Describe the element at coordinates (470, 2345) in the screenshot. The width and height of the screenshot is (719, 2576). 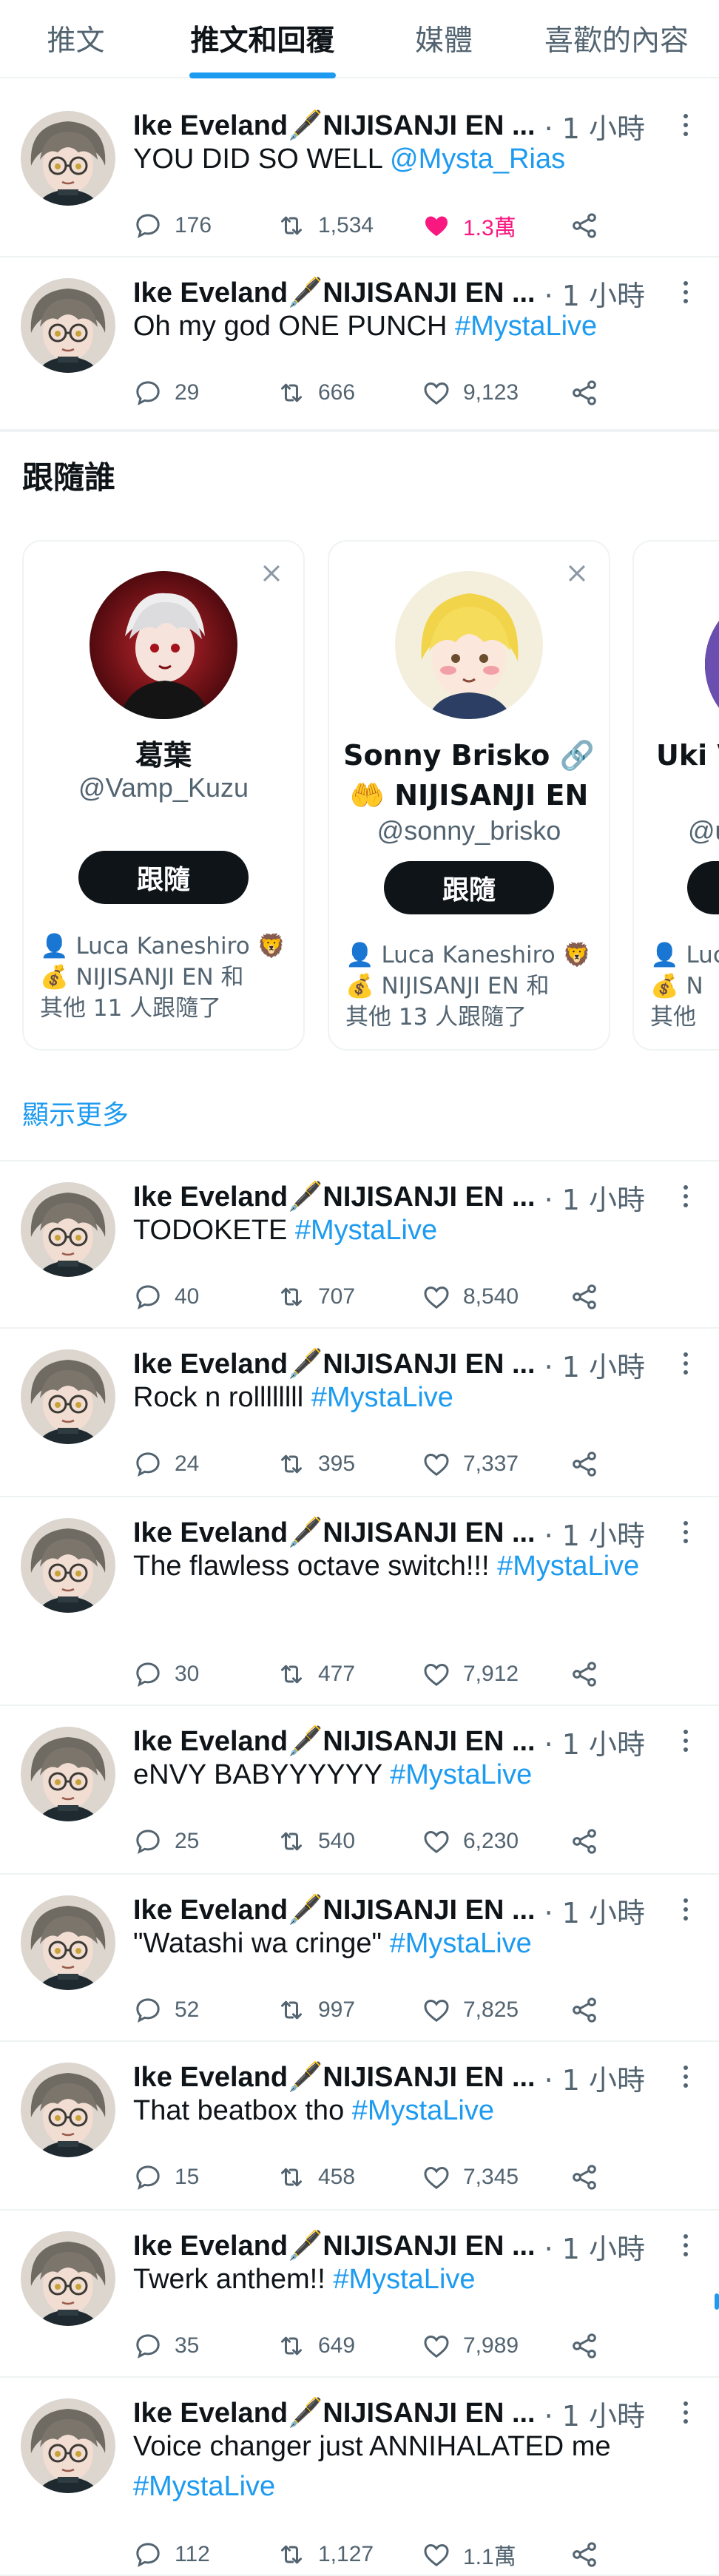
I see `like-button: 7,989` at that location.